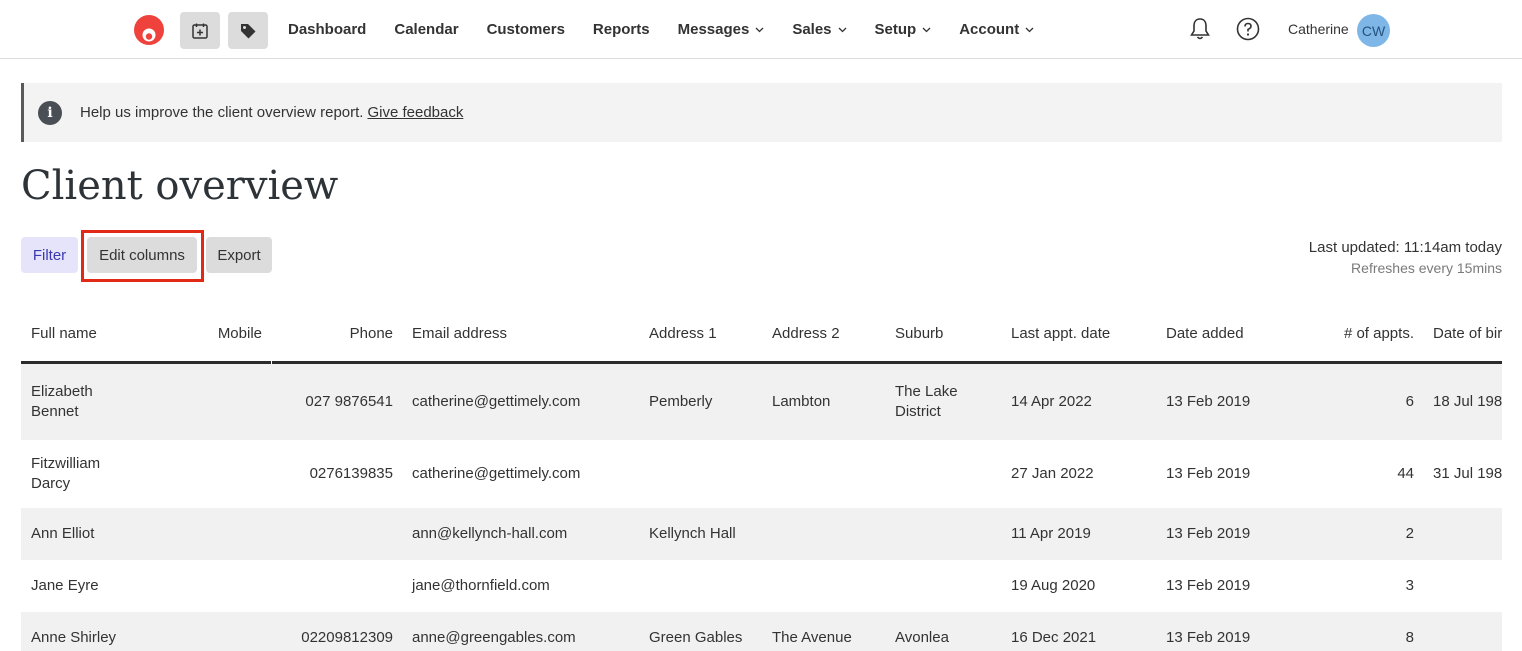 Image resolution: width=1522 pixels, height=651 pixels. Describe the element at coordinates (1373, 30) in the screenshot. I see `avatar: CW` at that location.